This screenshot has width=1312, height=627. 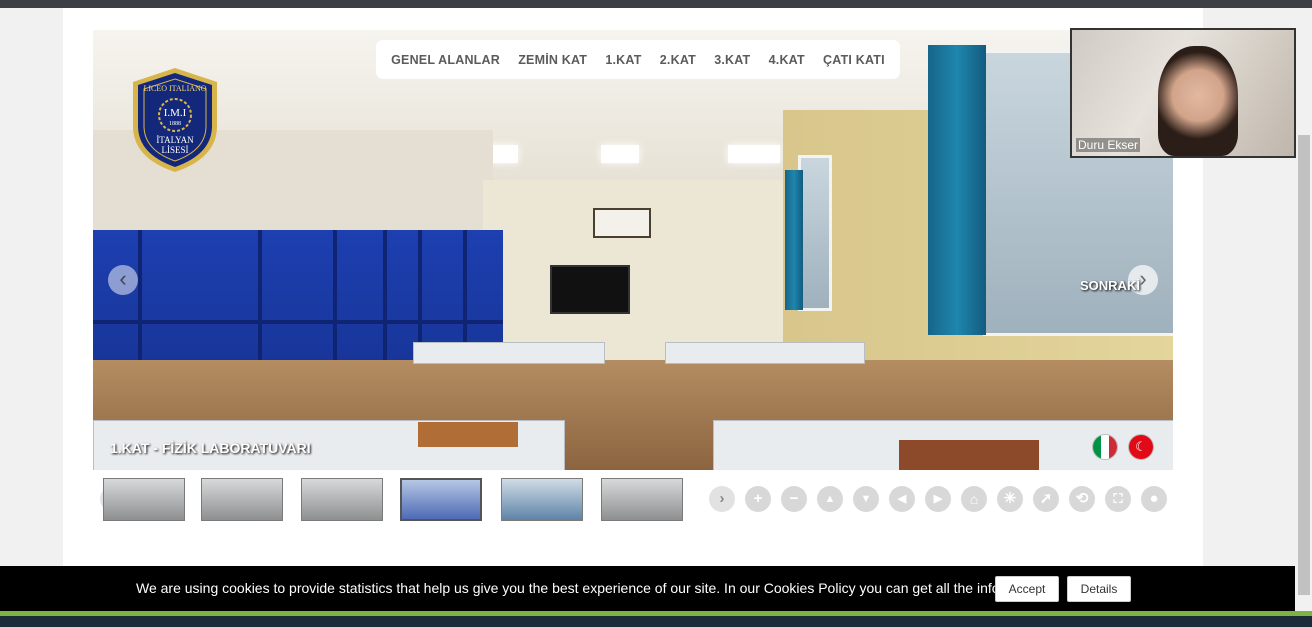 What do you see at coordinates (623, 60) in the screenshot?
I see `nav-floor-1: 1.KAT` at bounding box center [623, 60].